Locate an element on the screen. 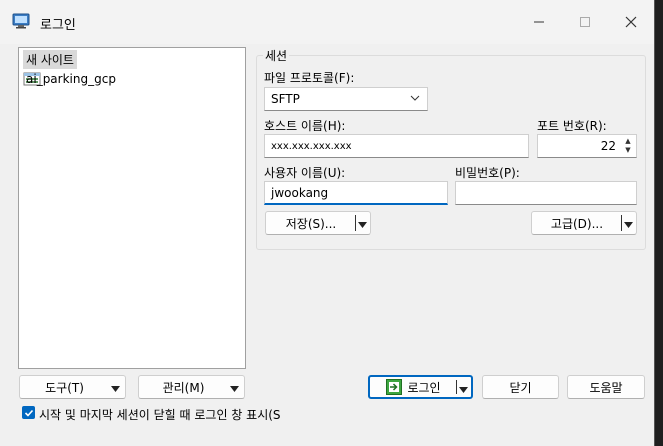  help-button: 도움말 is located at coordinates (606, 387).